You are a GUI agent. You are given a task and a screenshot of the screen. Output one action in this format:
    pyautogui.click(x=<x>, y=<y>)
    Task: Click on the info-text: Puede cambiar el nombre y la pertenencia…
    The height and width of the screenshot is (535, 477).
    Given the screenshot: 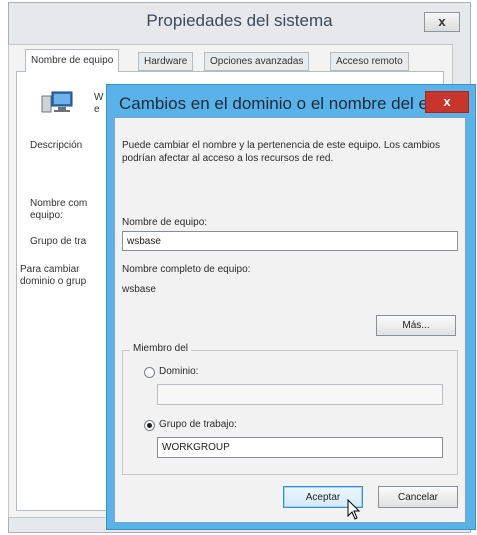 What is the action you would take?
    pyautogui.click(x=281, y=152)
    